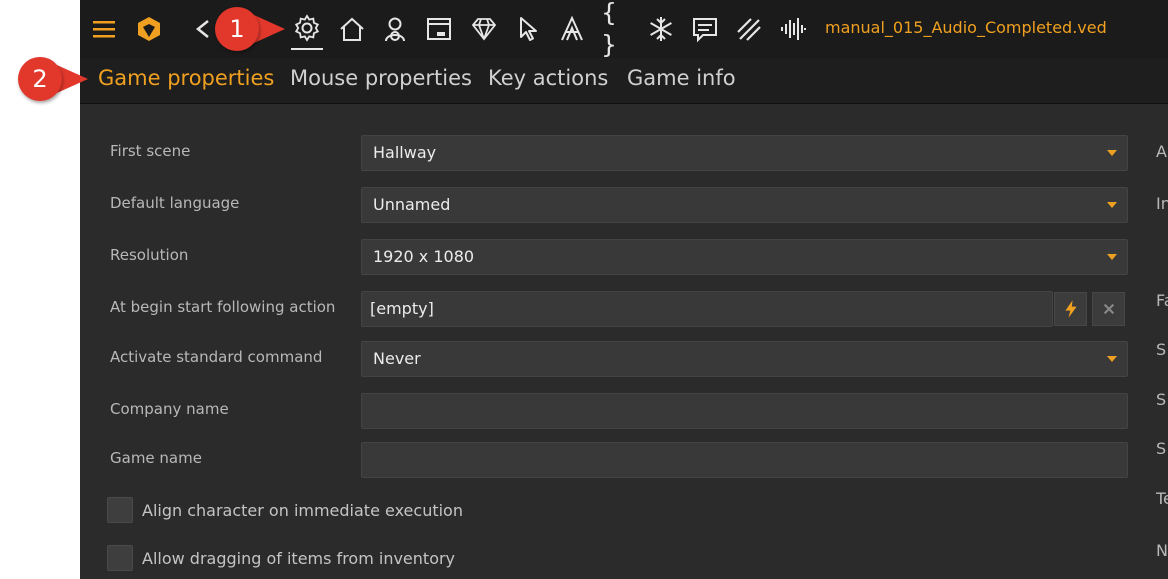 The height and width of the screenshot is (579, 1168). I want to click on begin-action-value: [empty], so click(402, 308).